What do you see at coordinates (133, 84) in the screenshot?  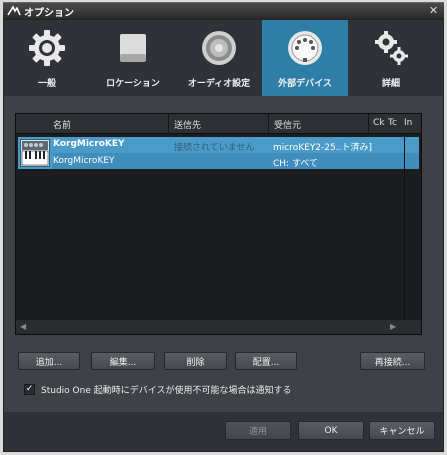 I see `tab-locations-label: ロケーション` at bounding box center [133, 84].